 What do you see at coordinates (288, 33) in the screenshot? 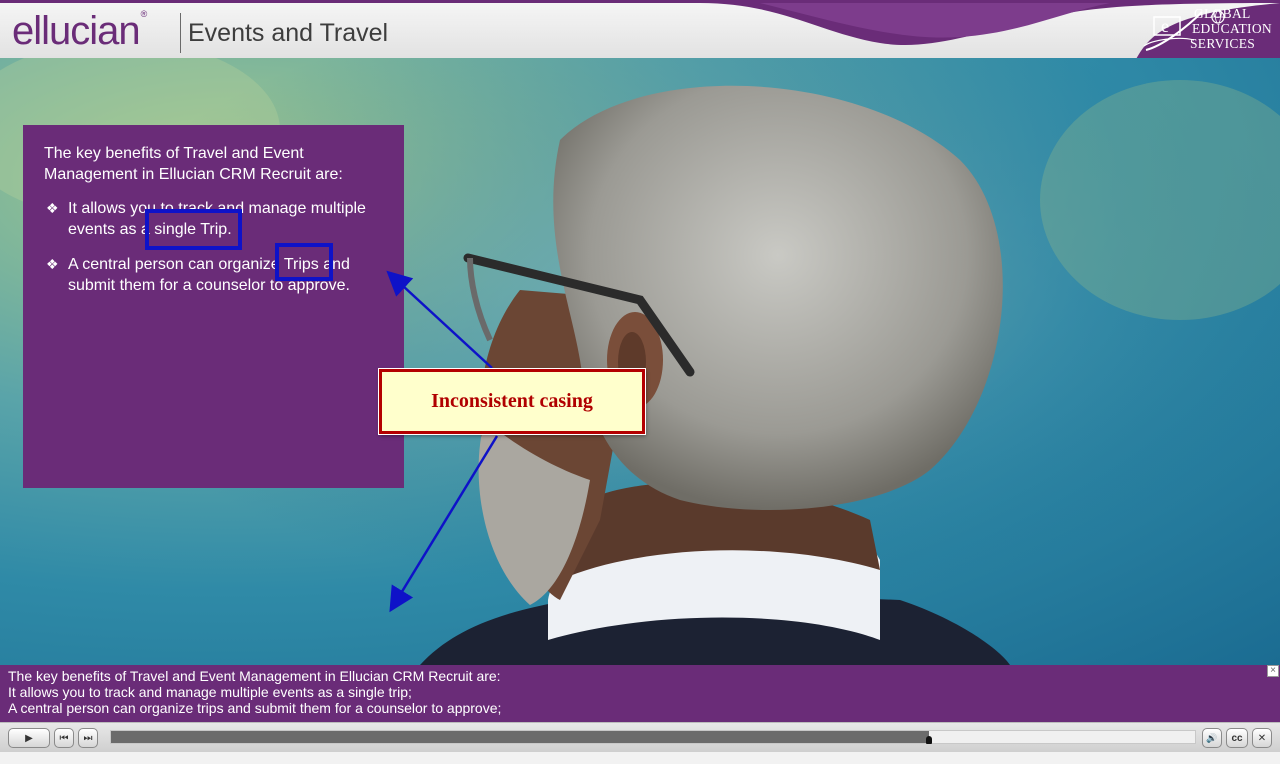
I see `module-title: Events and Travel` at bounding box center [288, 33].